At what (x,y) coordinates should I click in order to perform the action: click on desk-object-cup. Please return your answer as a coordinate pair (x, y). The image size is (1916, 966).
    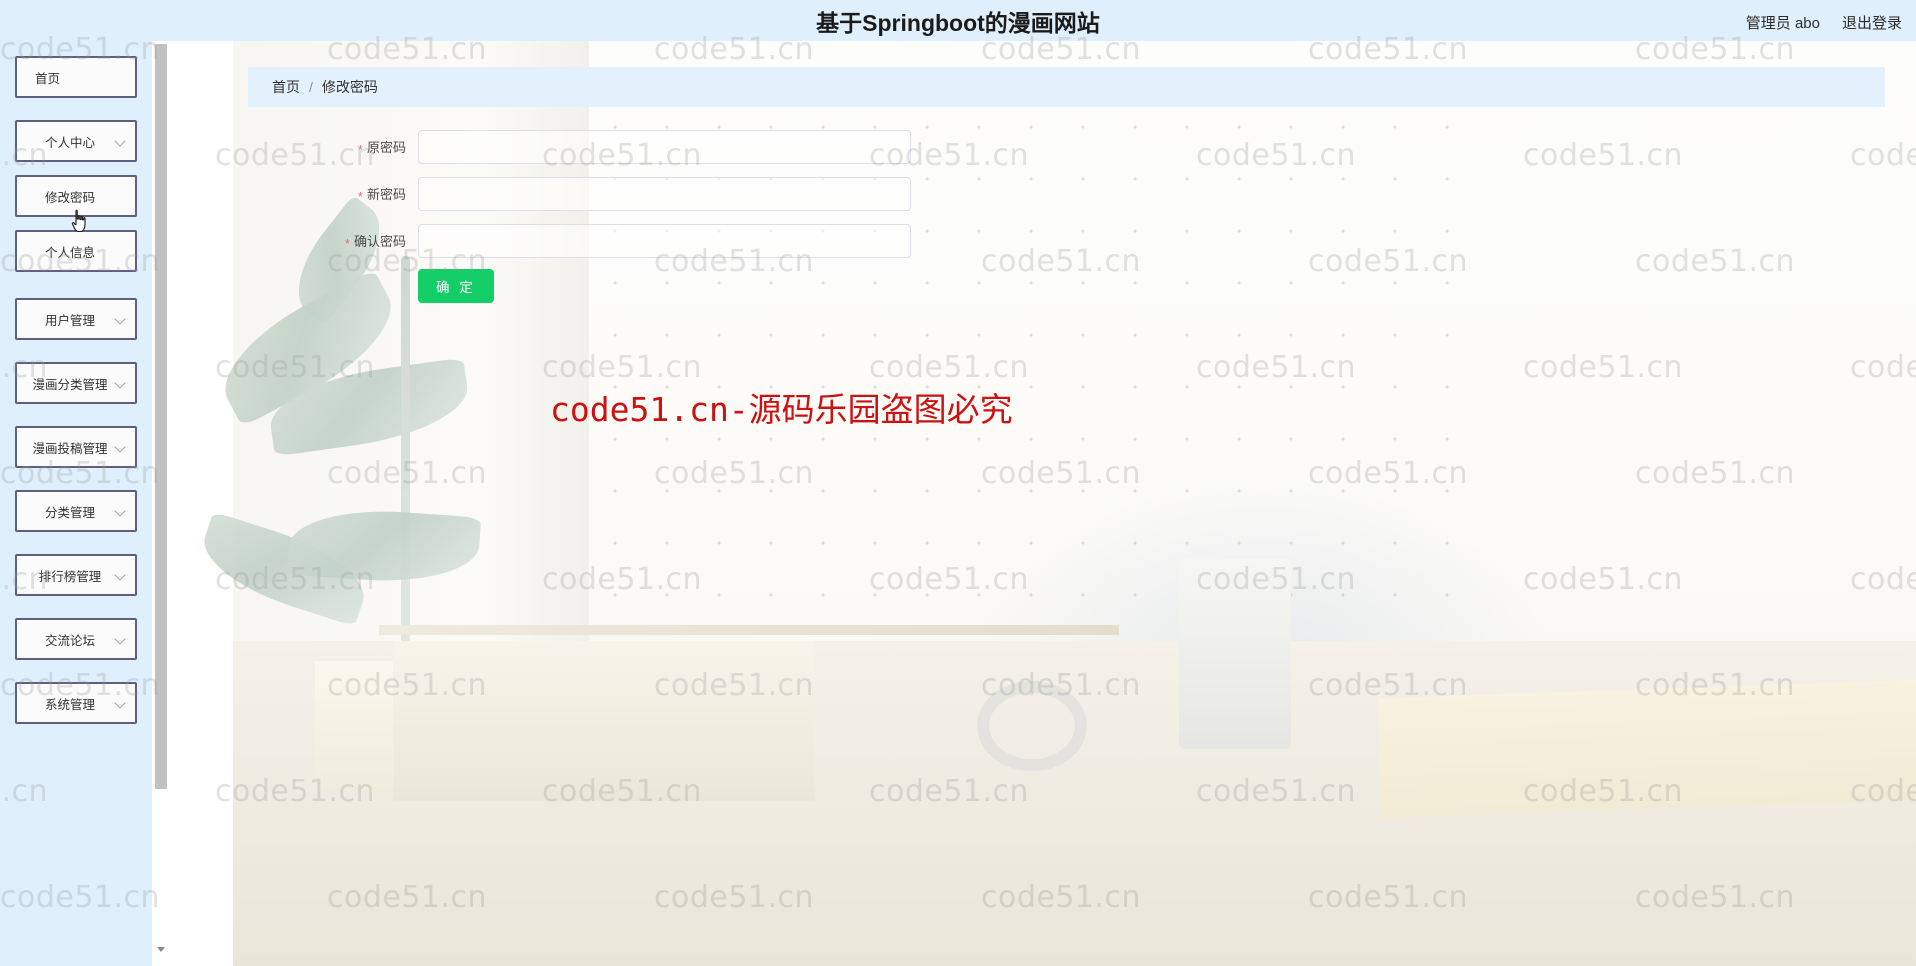
    Looking at the image, I should click on (1235, 654).